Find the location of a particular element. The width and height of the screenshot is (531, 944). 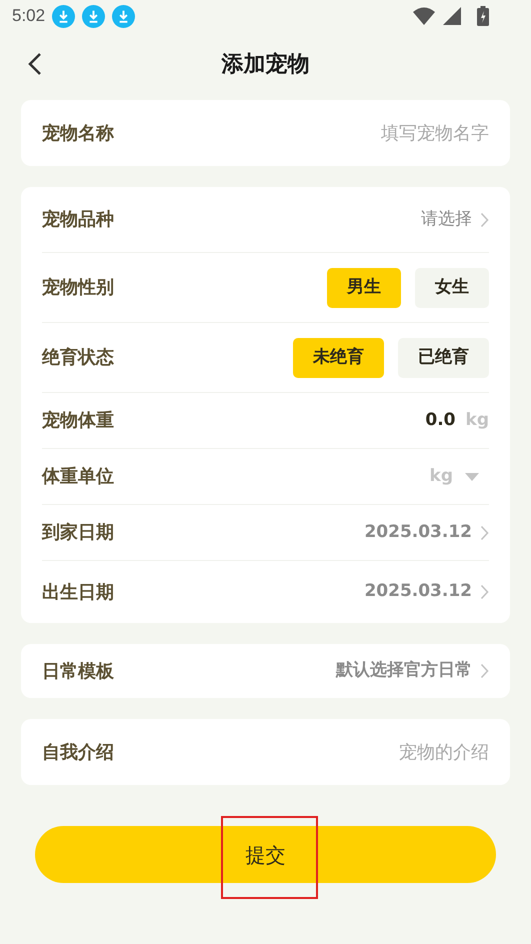

field-label: 宠物性别 is located at coordinates (78, 288).